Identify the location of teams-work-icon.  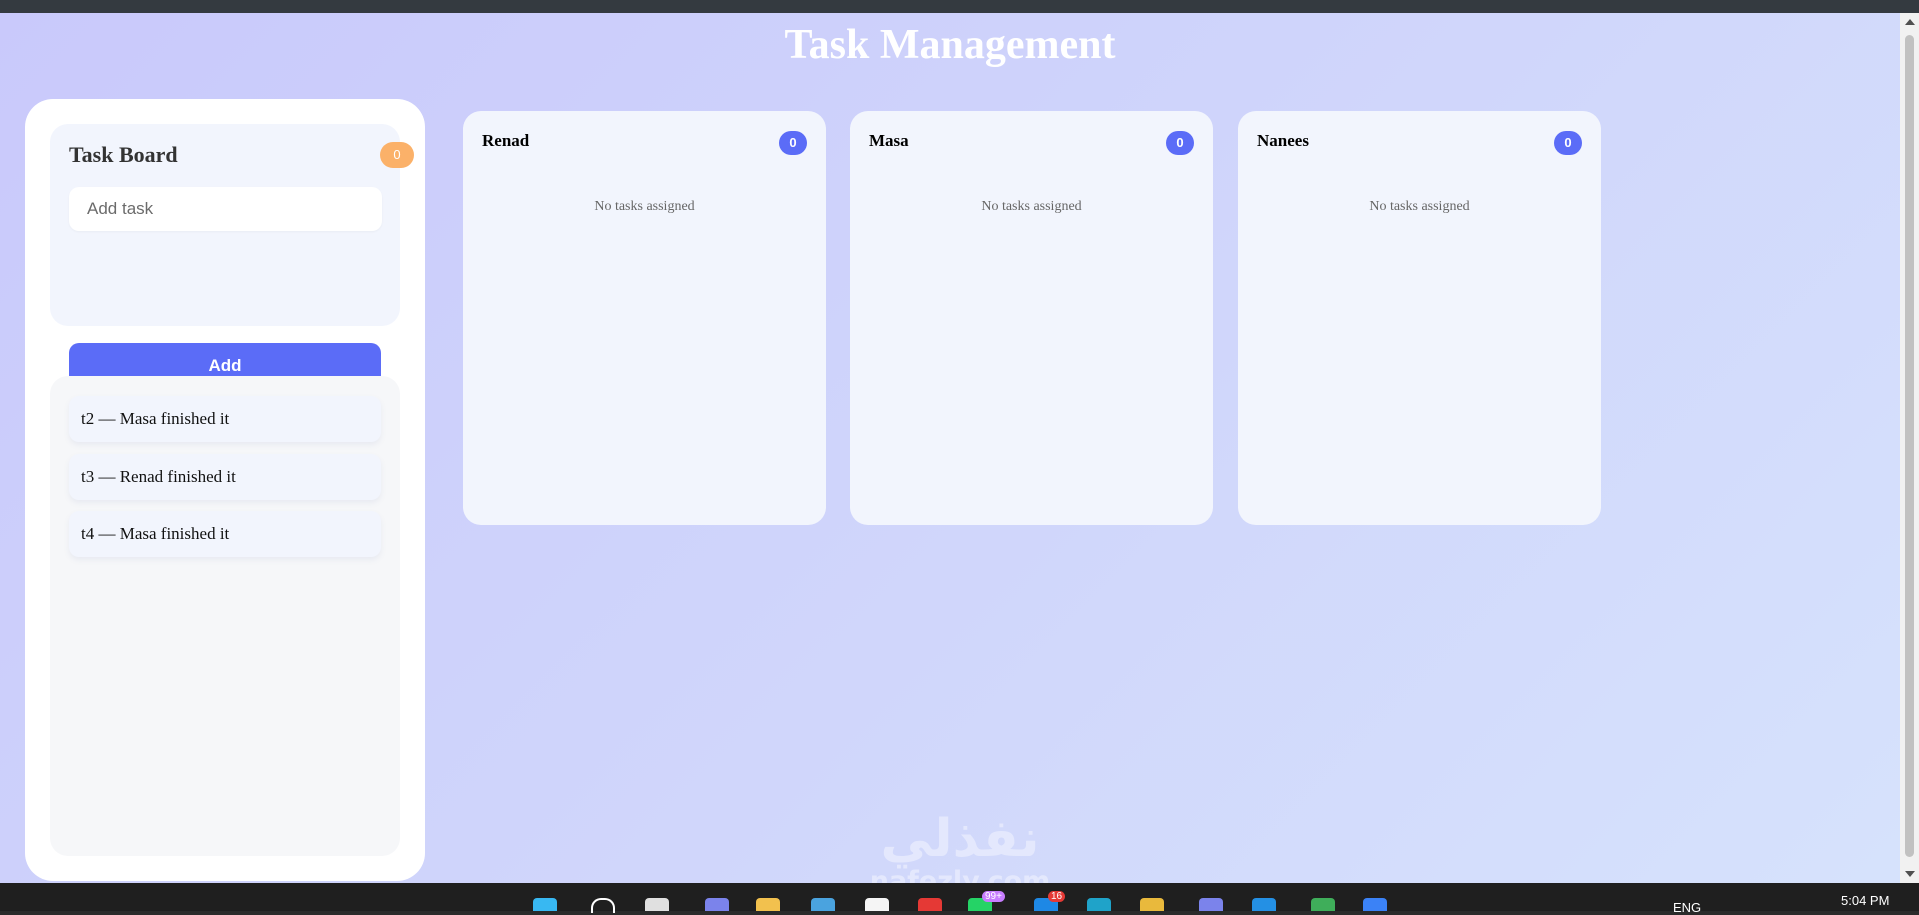
(1211, 904).